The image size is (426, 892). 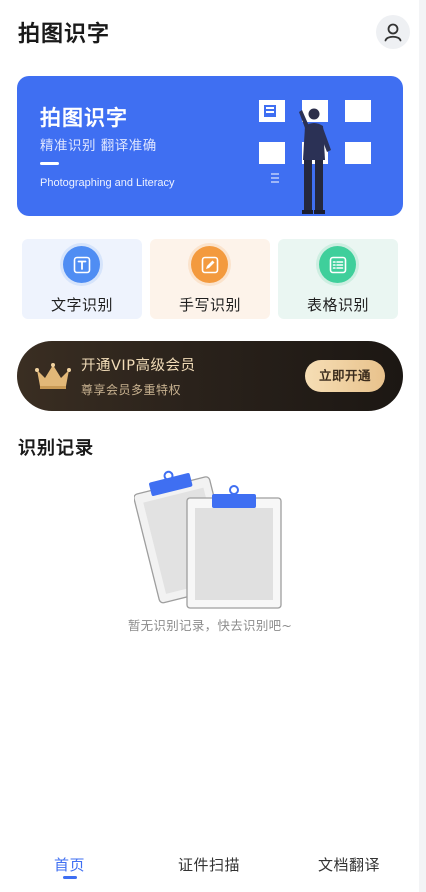 I want to click on handwriting-recognition-label: 手写识别, so click(x=209, y=305).